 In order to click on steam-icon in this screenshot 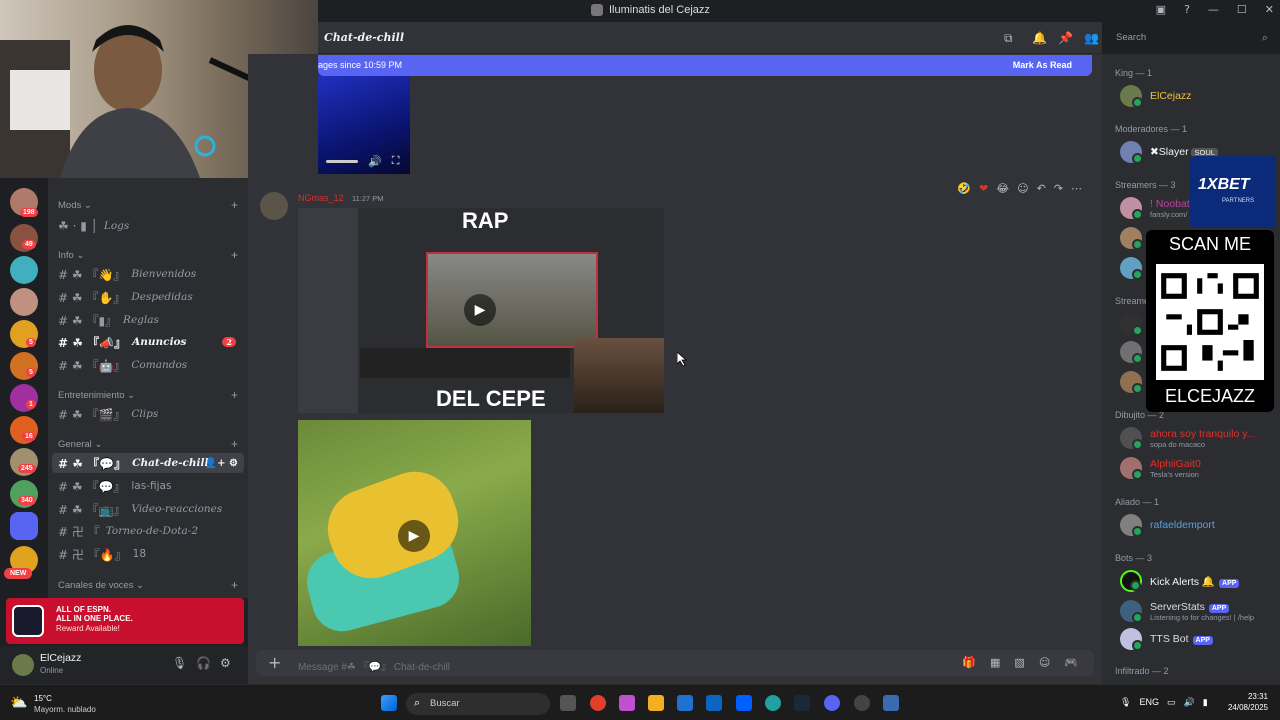, I will do `click(802, 703)`.